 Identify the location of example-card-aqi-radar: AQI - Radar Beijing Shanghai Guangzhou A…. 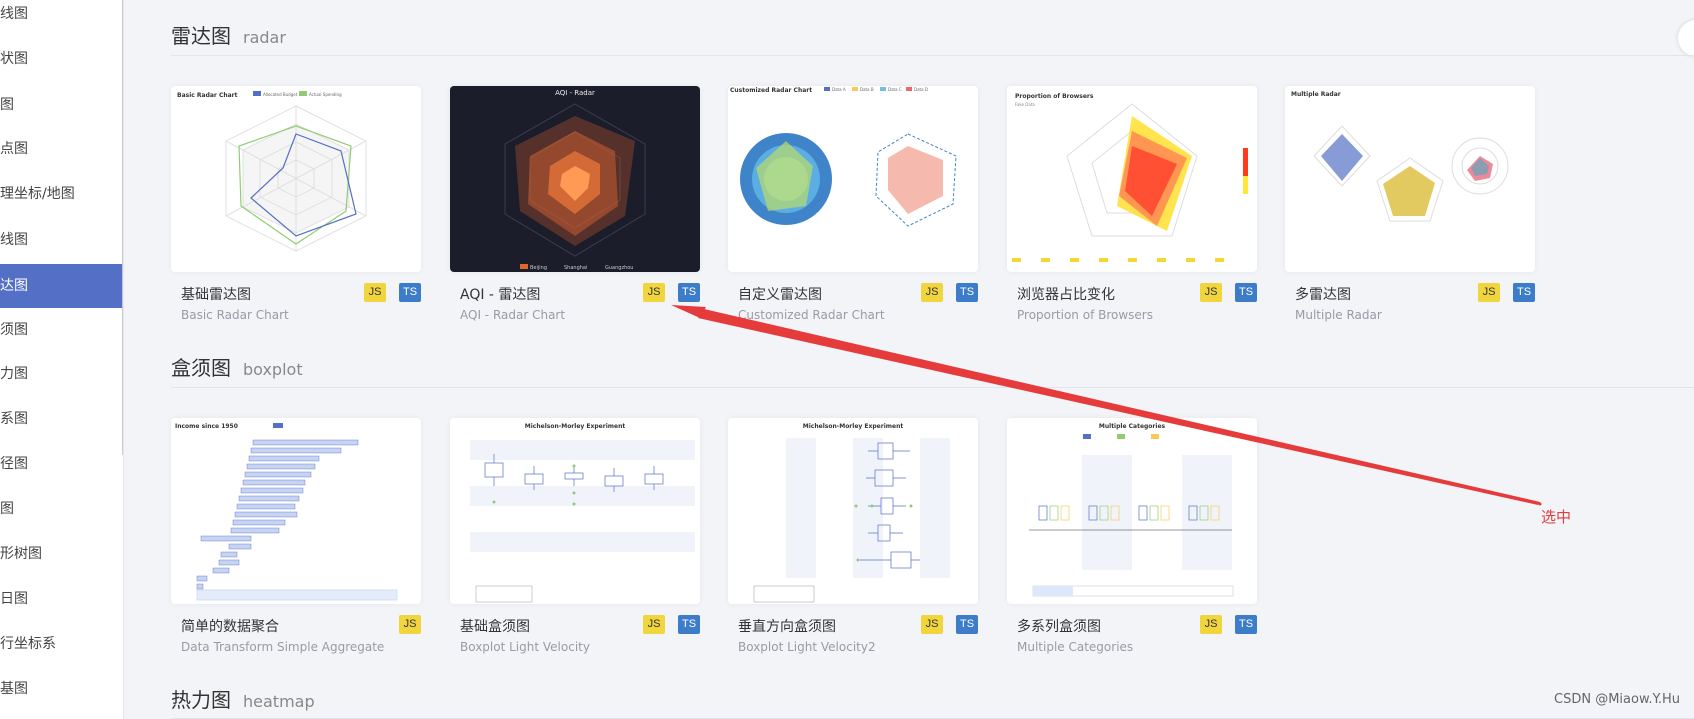
(575, 204).